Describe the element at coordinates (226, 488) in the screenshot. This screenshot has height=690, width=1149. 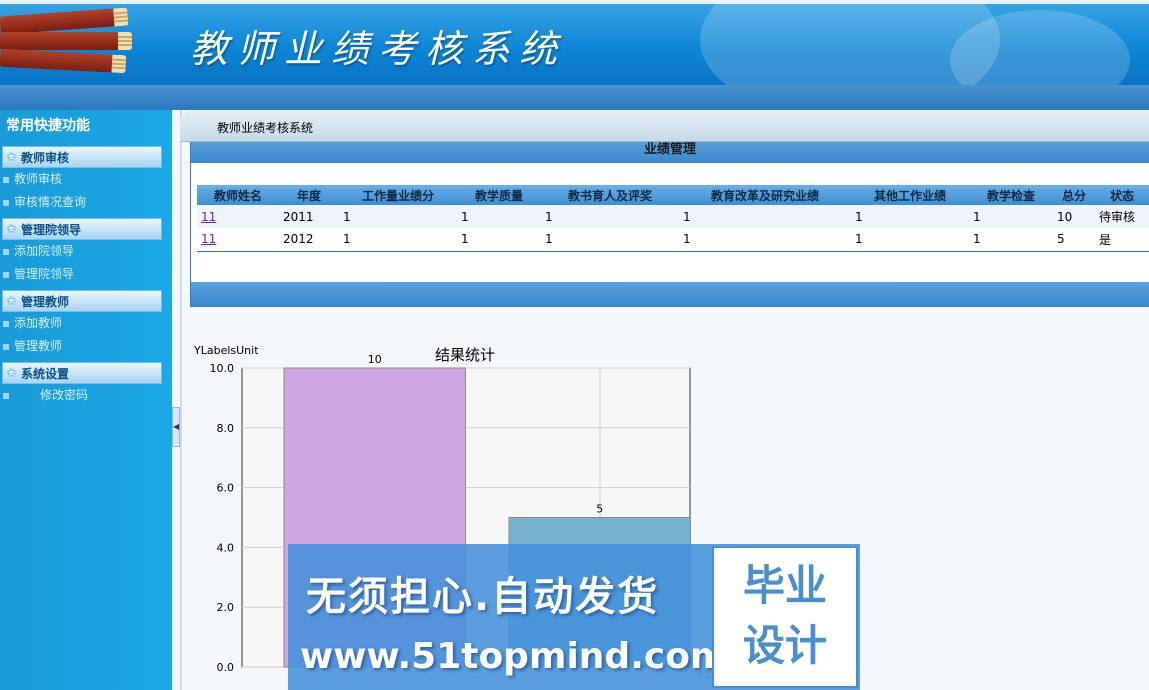
I see `y-tick-label: 6.0` at that location.